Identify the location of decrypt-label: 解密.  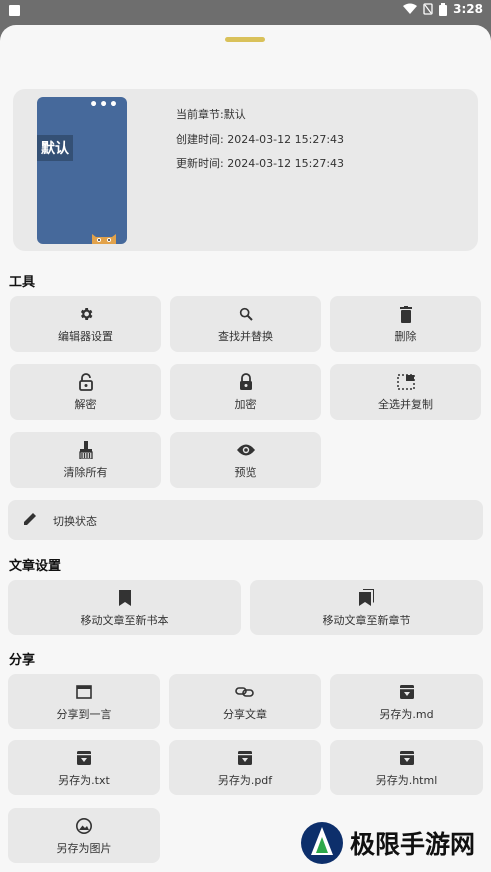
(85, 404).